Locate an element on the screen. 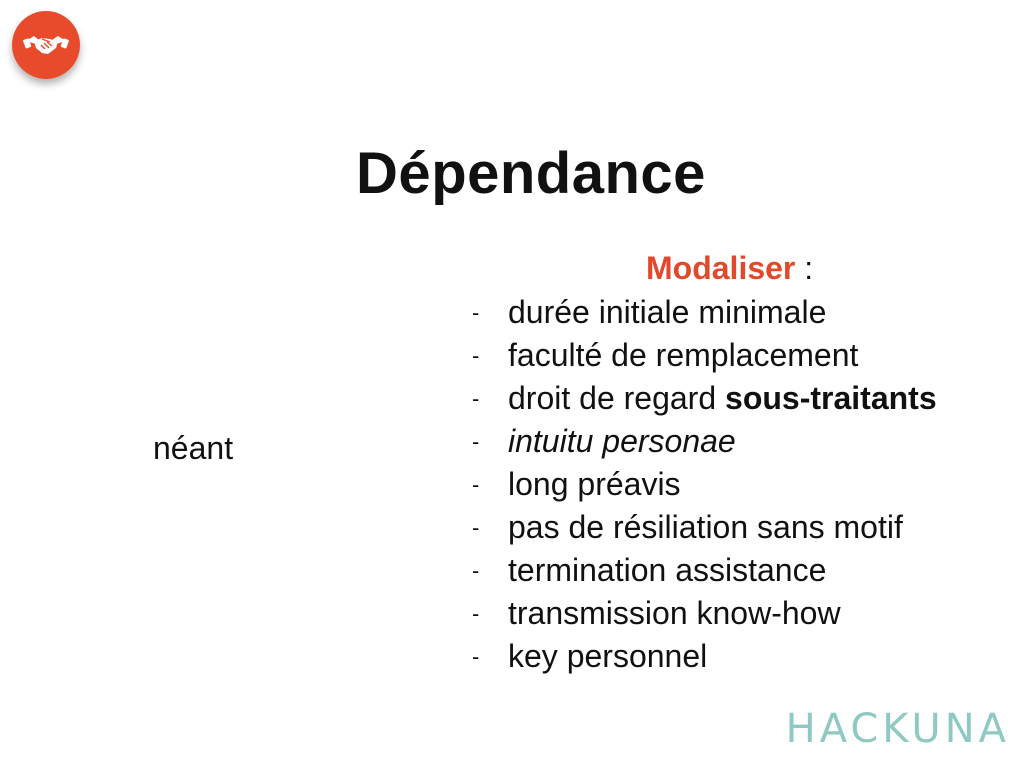 The width and height of the screenshot is (1024, 768). list-item: - transmission know-how is located at coordinates (703, 613).